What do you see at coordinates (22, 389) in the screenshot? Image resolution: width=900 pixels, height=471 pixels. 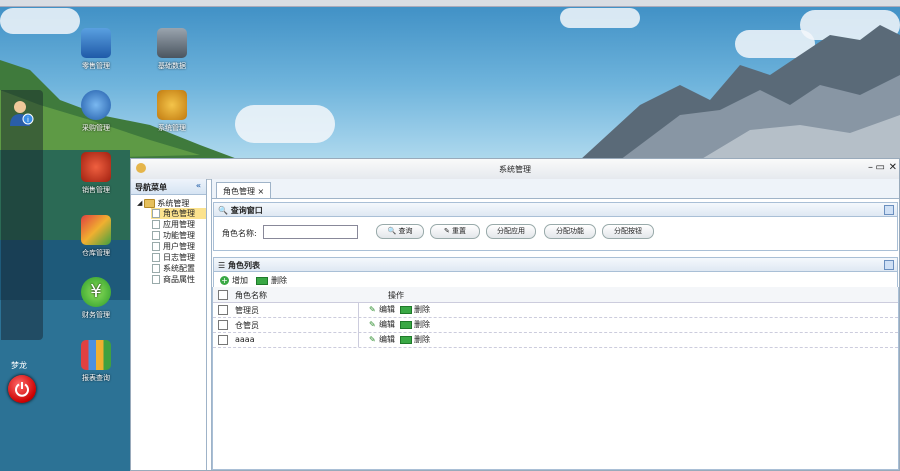 I see `power-button` at bounding box center [22, 389].